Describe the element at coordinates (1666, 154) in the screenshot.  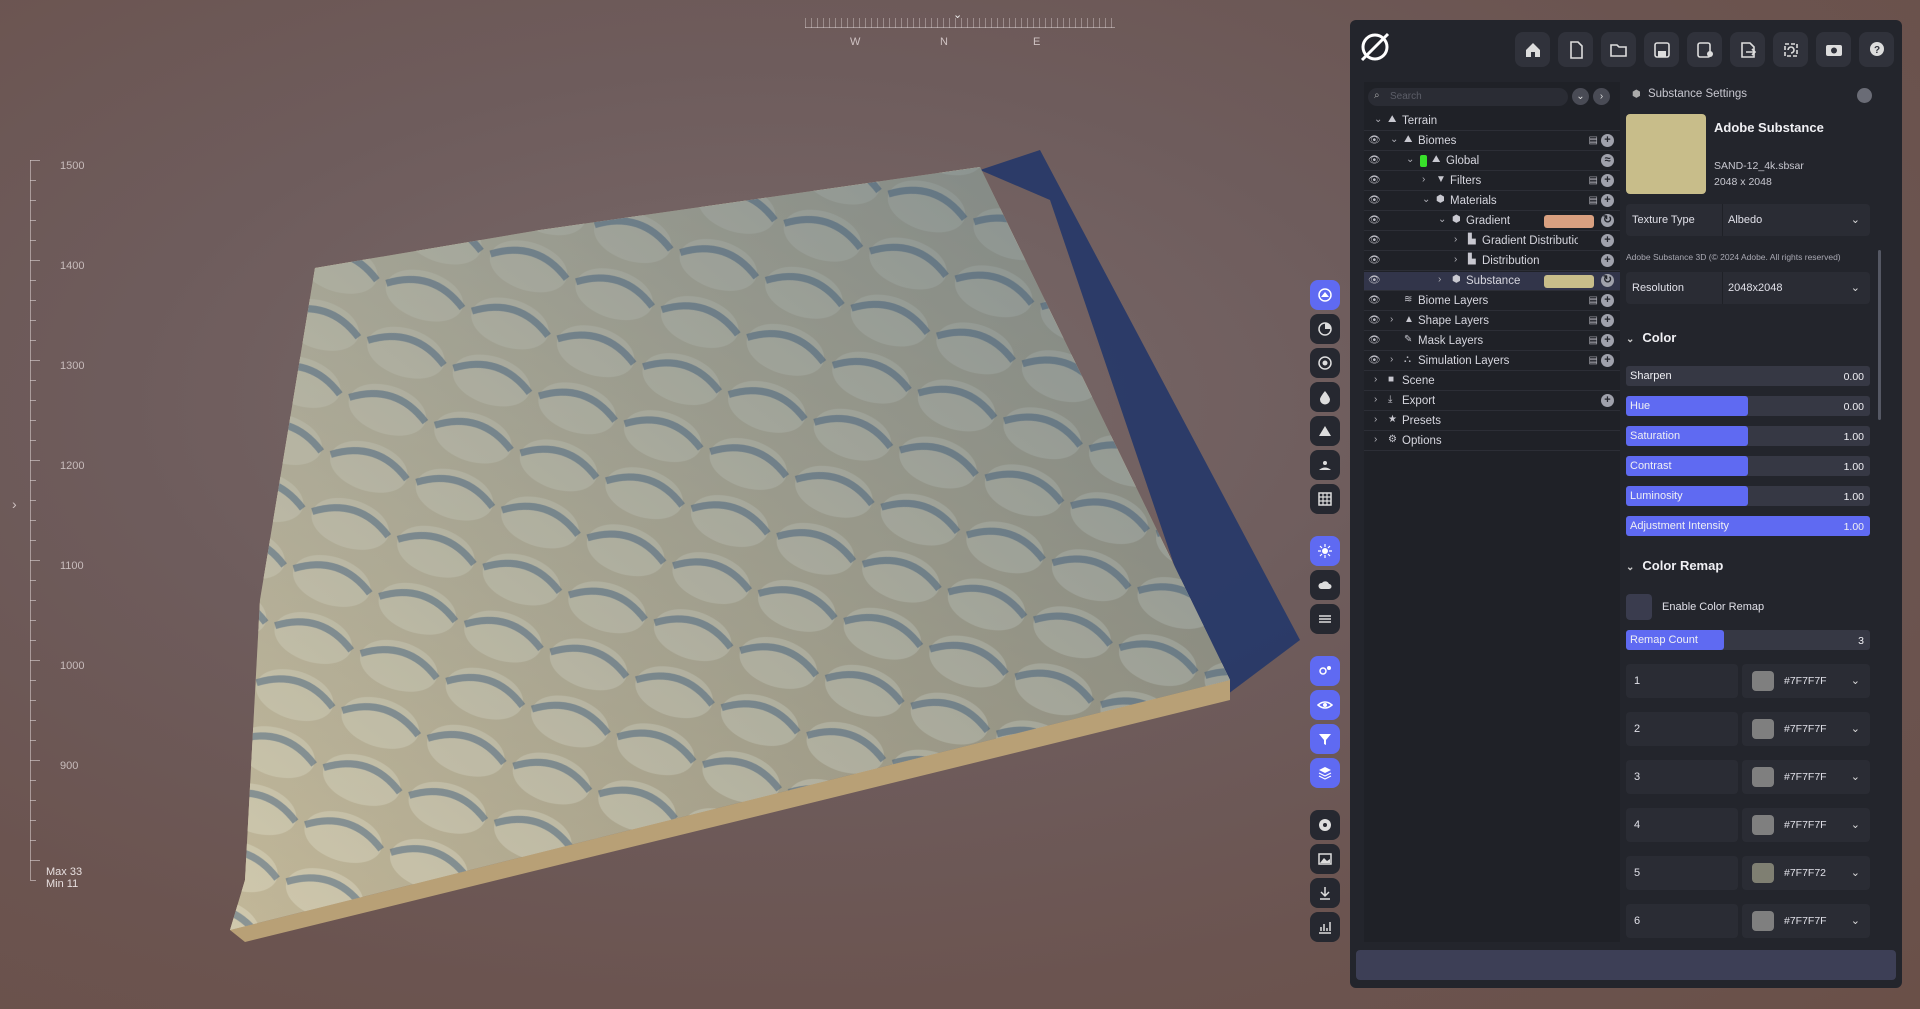
I see `substance-thumbnail` at that location.